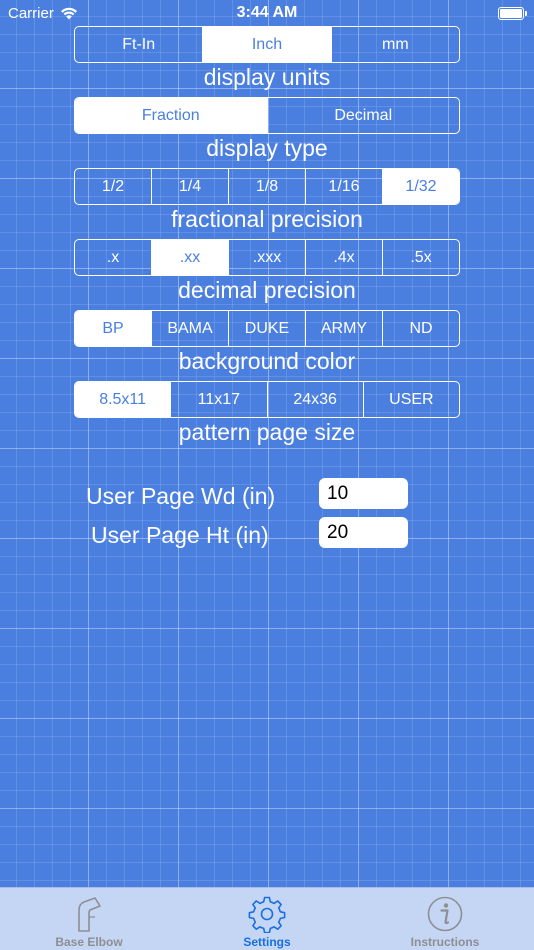  Describe the element at coordinates (421, 186) in the screenshot. I see `segment-thirty-second: 1/32` at that location.